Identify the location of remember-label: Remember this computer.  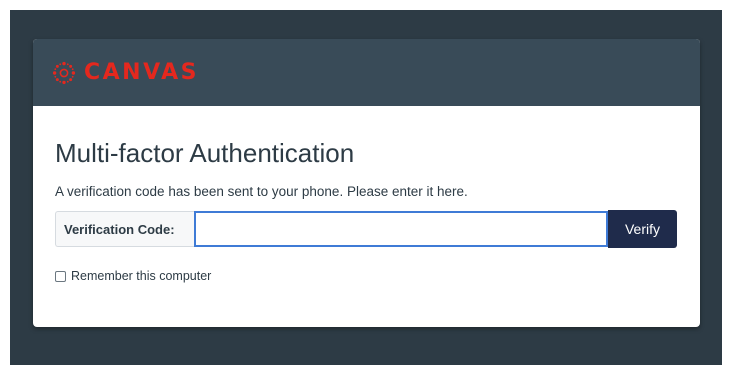
(141, 276).